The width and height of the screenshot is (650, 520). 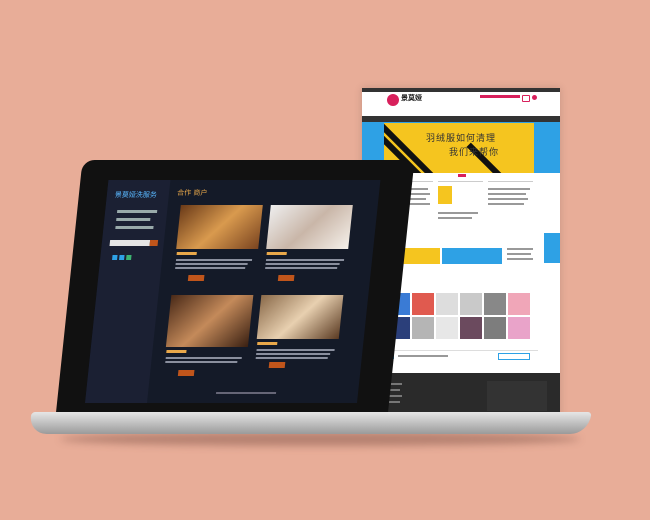 I want to click on cart-icon, so click(x=526, y=98).